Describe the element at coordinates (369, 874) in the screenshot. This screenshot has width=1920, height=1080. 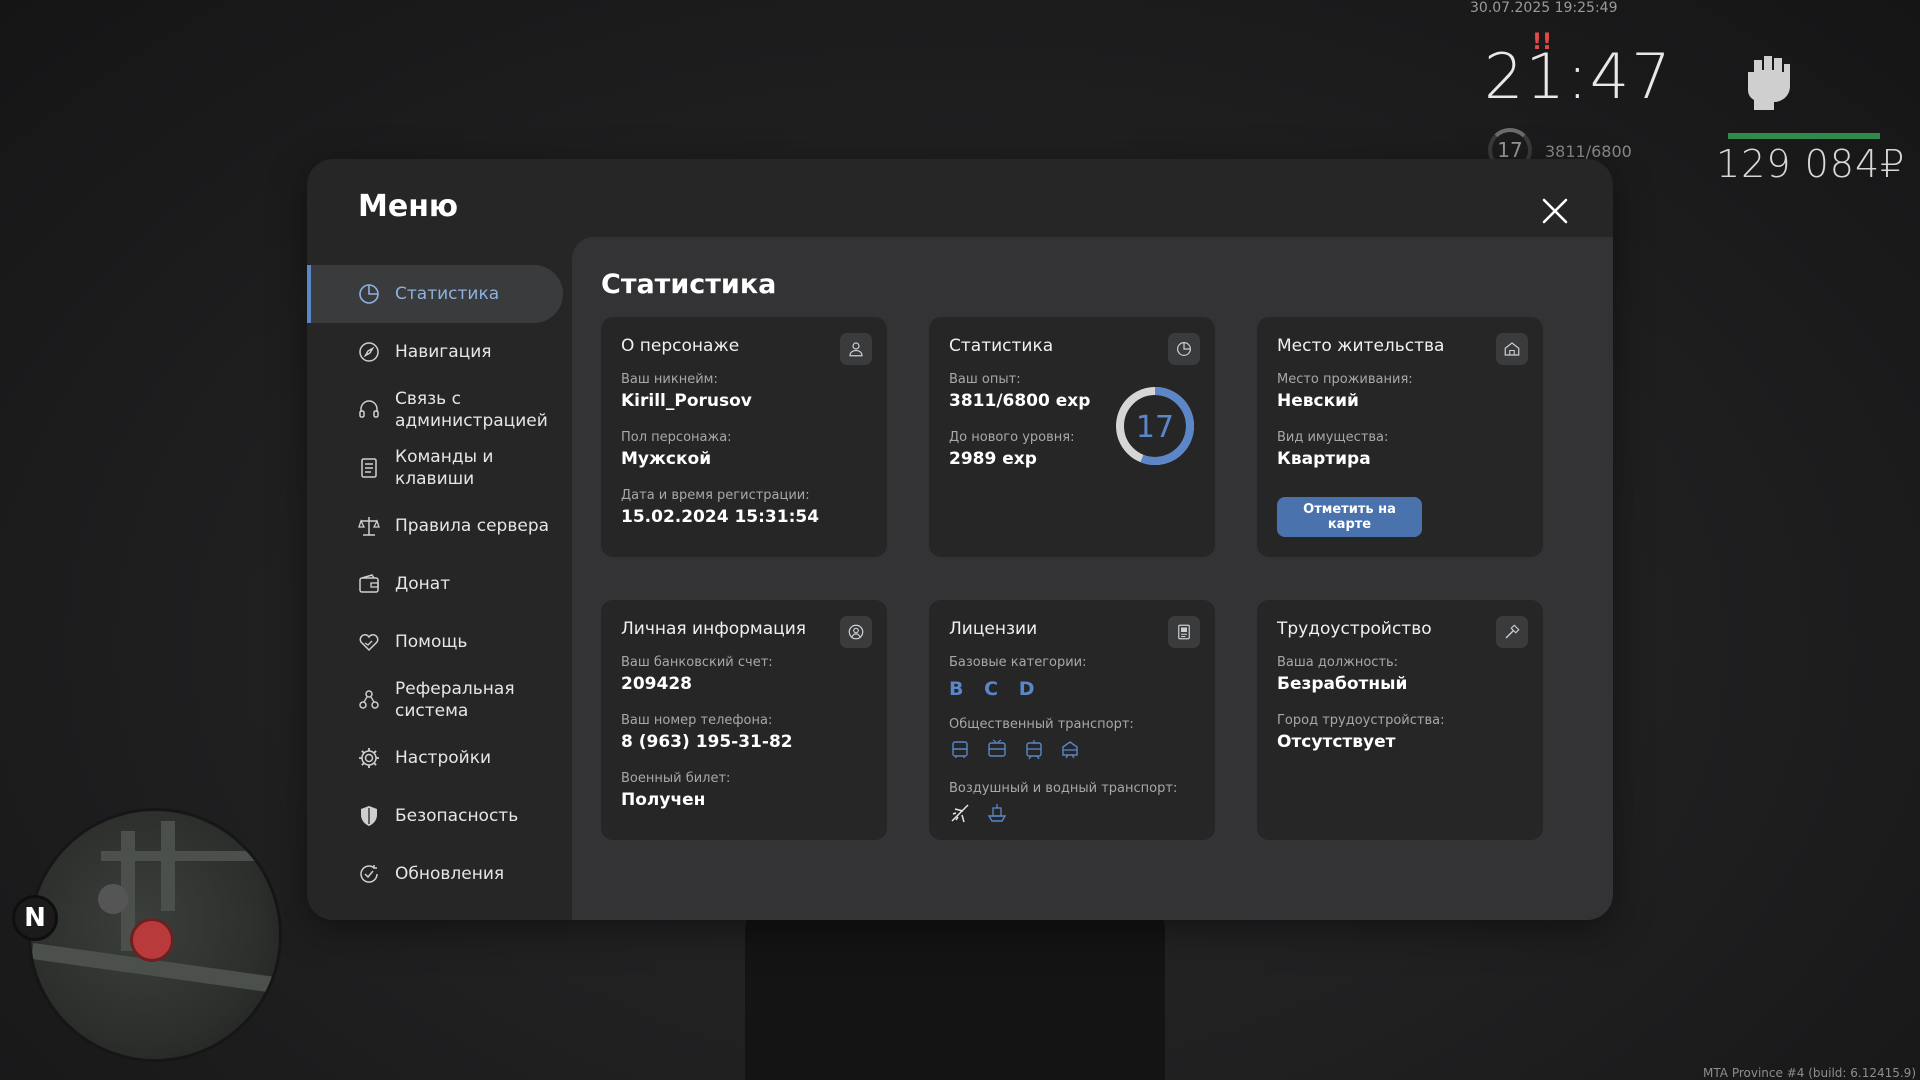
I see `refresh-check-icon` at that location.